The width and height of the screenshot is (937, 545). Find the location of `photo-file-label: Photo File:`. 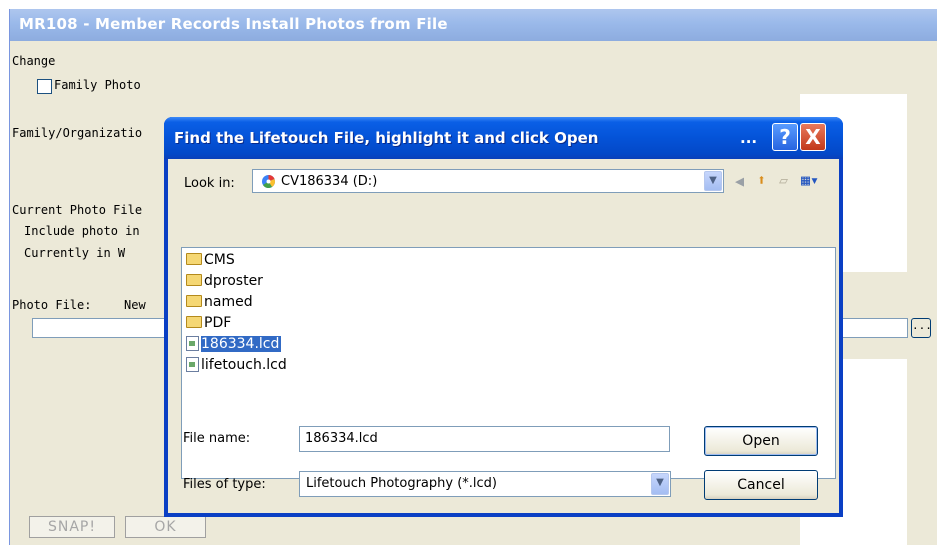

photo-file-label: Photo File: is located at coordinates (52, 305).